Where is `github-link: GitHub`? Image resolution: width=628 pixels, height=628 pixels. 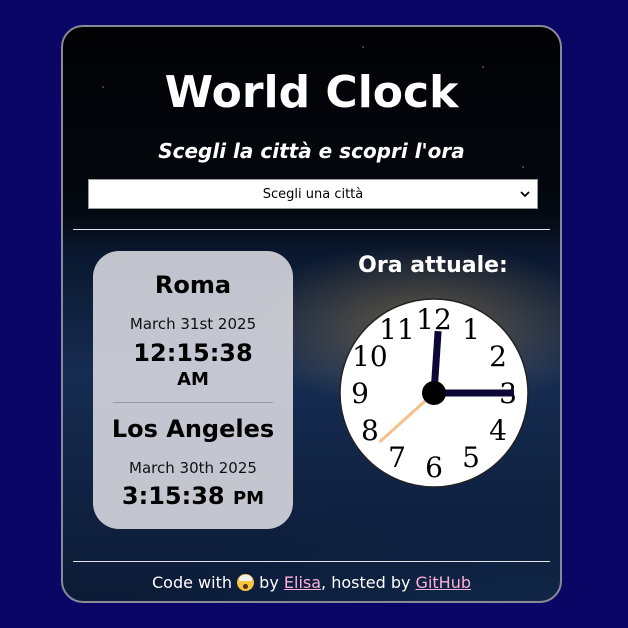
github-link: GitHub is located at coordinates (443, 582).